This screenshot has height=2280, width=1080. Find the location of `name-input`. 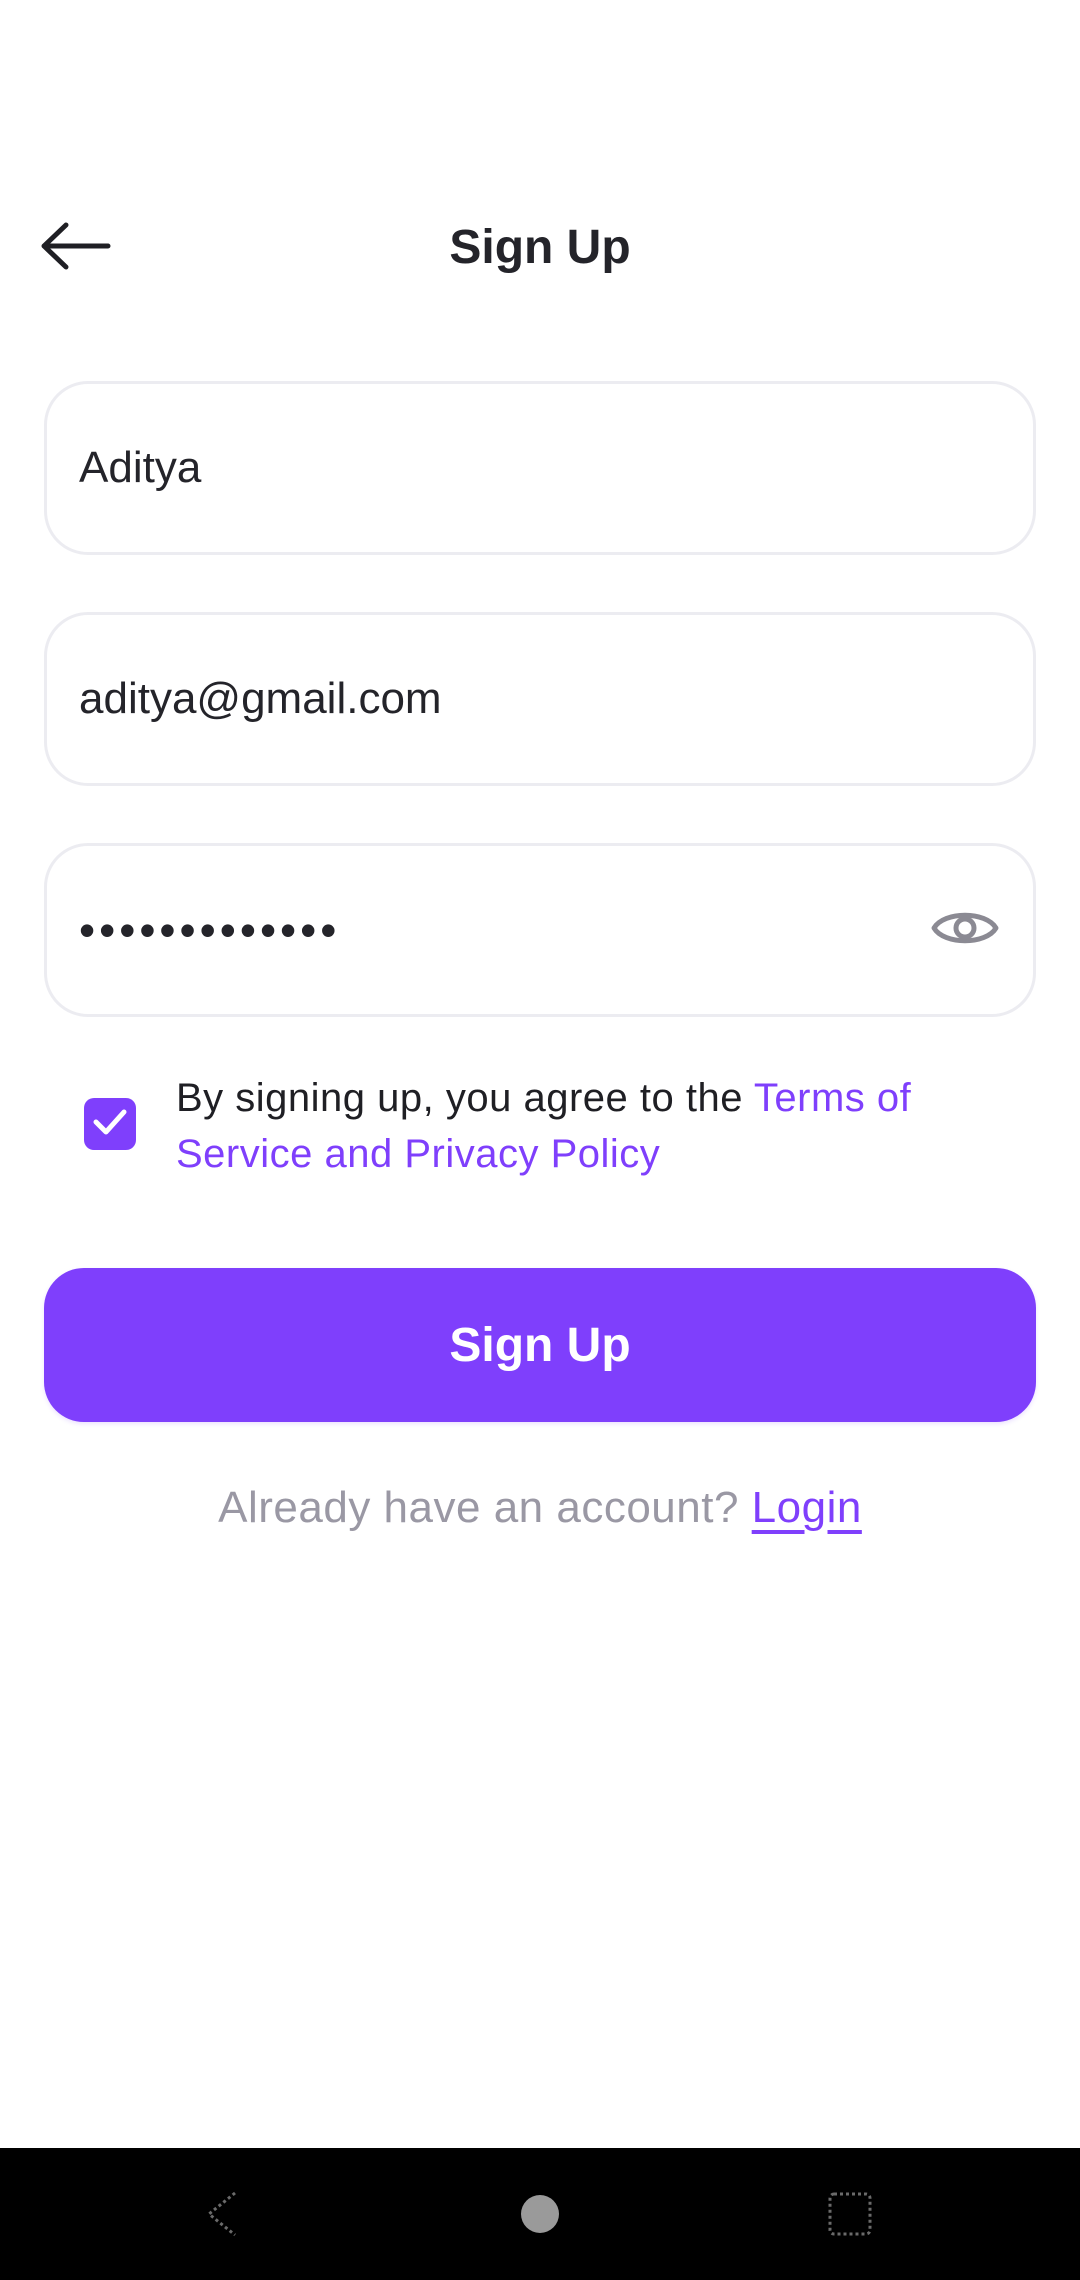

name-input is located at coordinates (519, 468).